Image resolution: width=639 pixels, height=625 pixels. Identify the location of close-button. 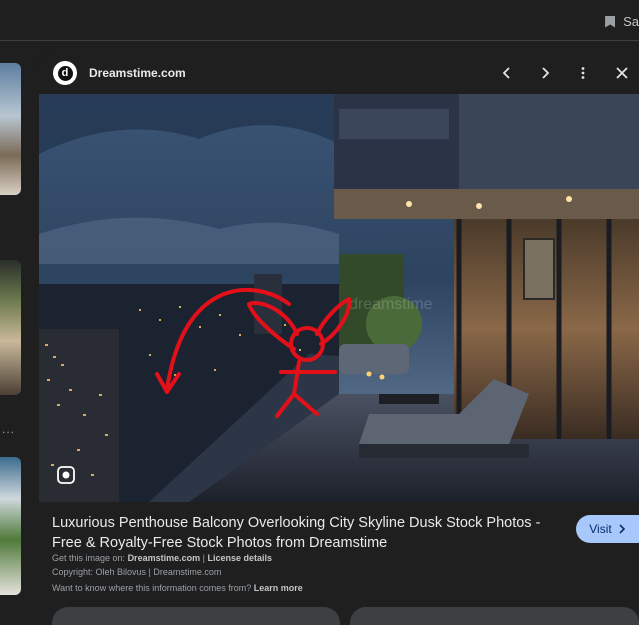
(622, 73).